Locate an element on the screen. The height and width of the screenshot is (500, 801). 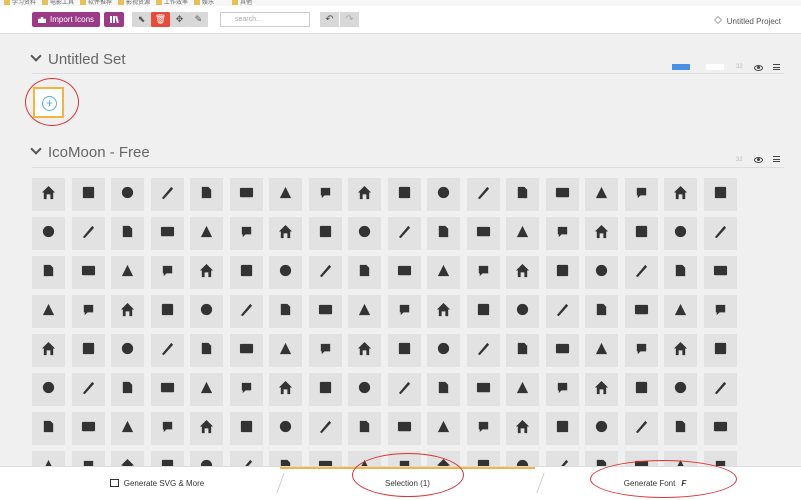
edit-tool-button: ✎ is located at coordinates (198, 19).